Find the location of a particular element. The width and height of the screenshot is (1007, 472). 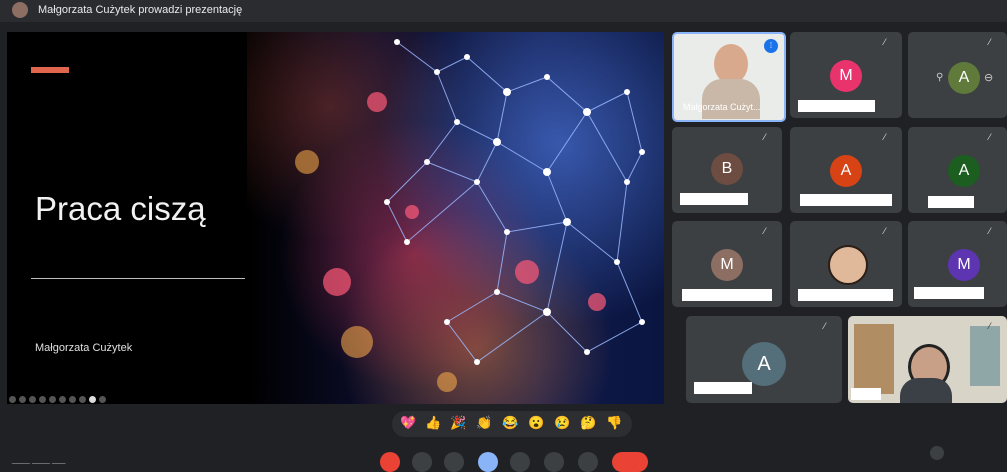

top-bar: Małgorzata Cużytek prowadzi prezentację is located at coordinates (503, 11).